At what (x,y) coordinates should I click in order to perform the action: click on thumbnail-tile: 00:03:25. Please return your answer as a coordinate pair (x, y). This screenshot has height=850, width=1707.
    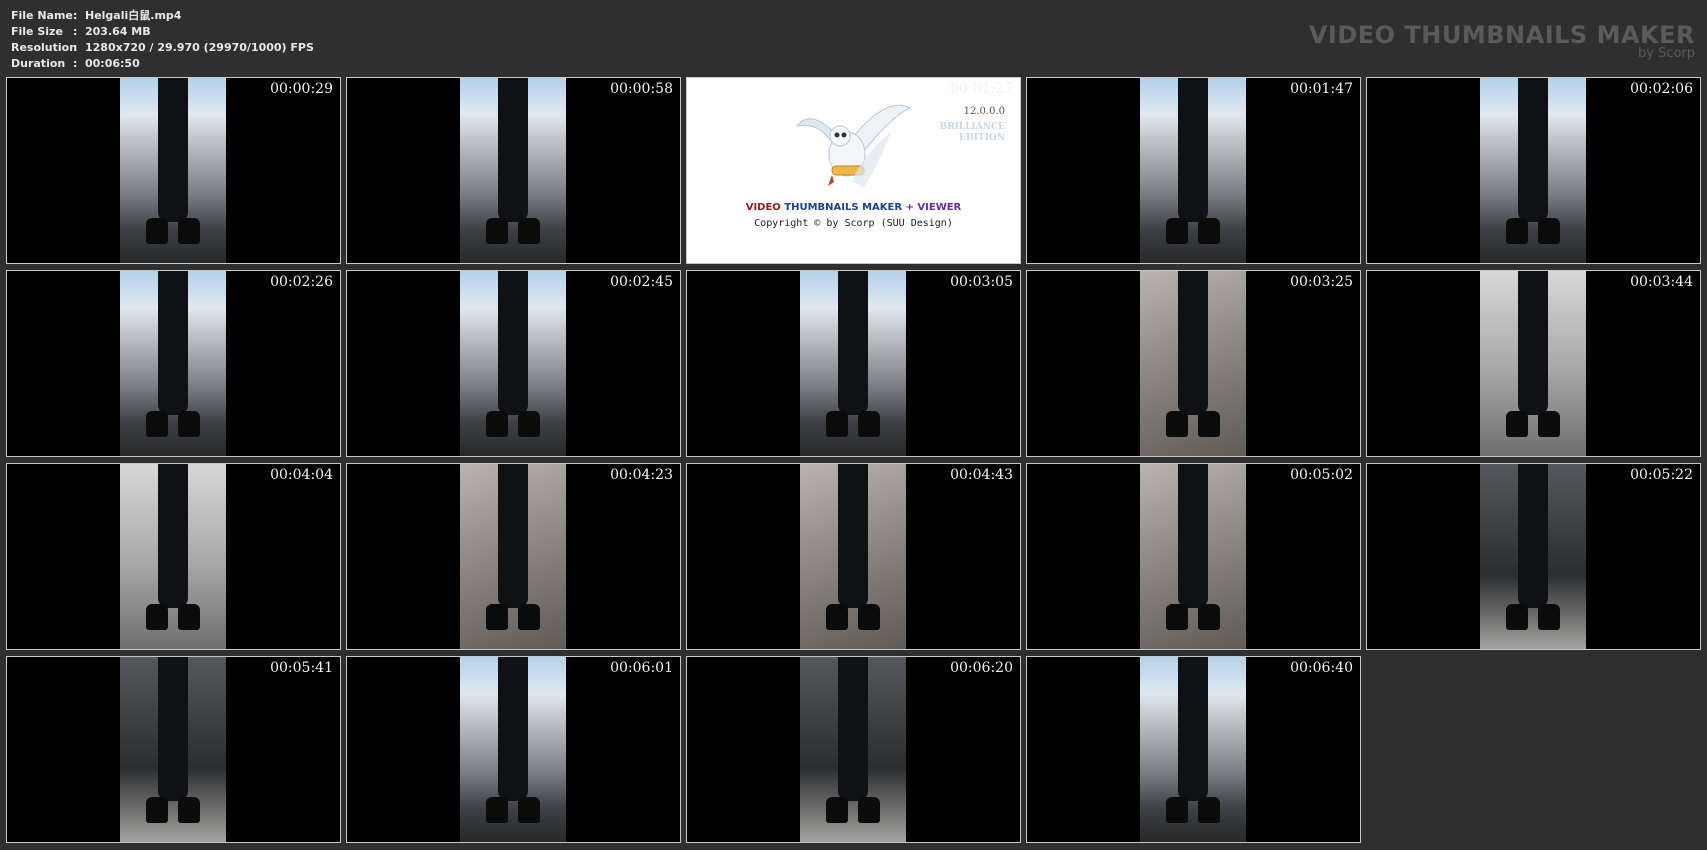
    Looking at the image, I should click on (1193, 363).